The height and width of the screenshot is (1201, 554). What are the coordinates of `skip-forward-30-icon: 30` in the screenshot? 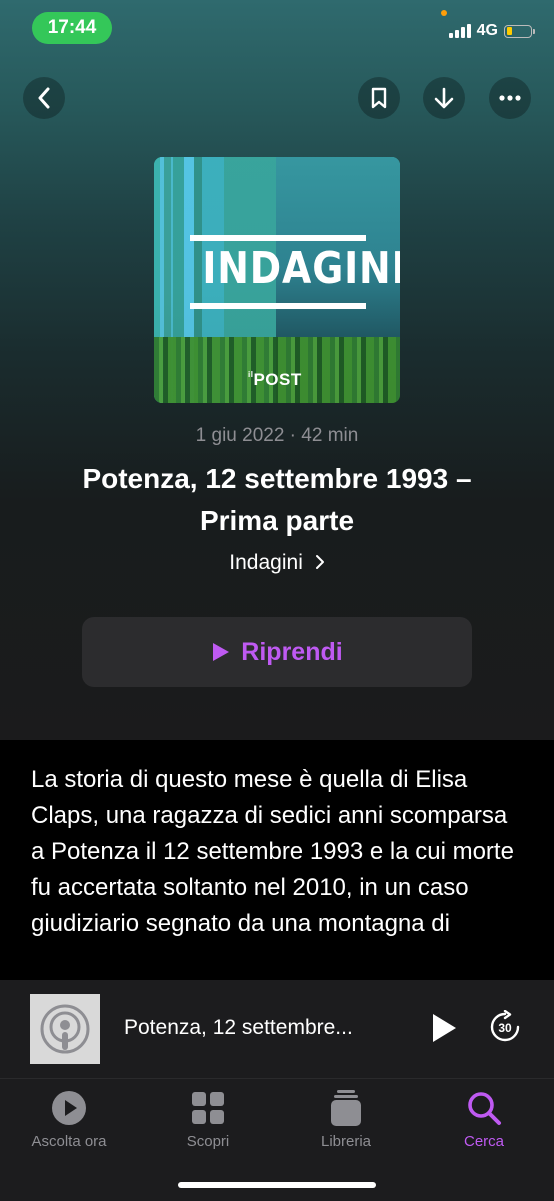 It's located at (505, 1025).